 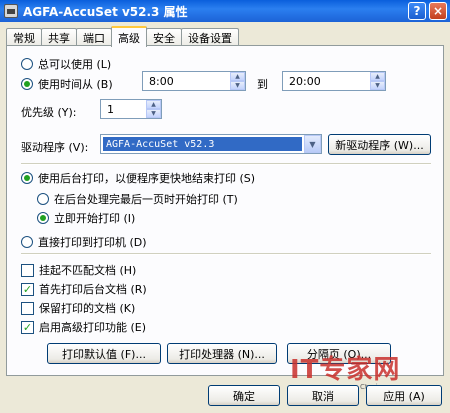 I want to click on keep-printed-option: 保留打印的文档 (K), so click(x=78, y=308).